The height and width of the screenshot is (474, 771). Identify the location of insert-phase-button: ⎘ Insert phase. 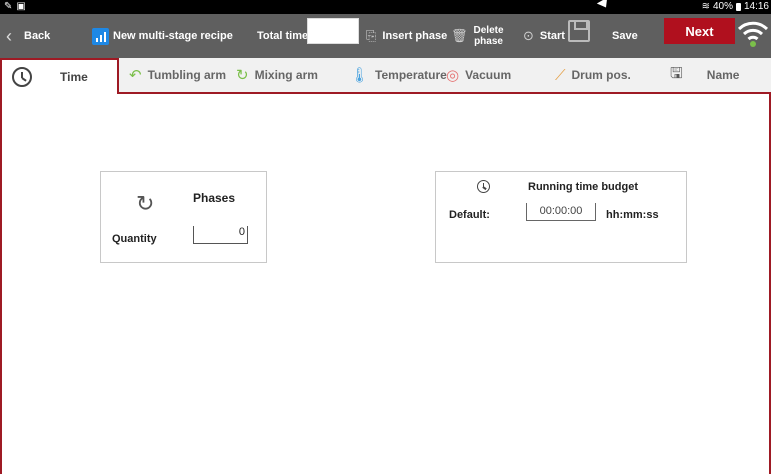
(406, 36).